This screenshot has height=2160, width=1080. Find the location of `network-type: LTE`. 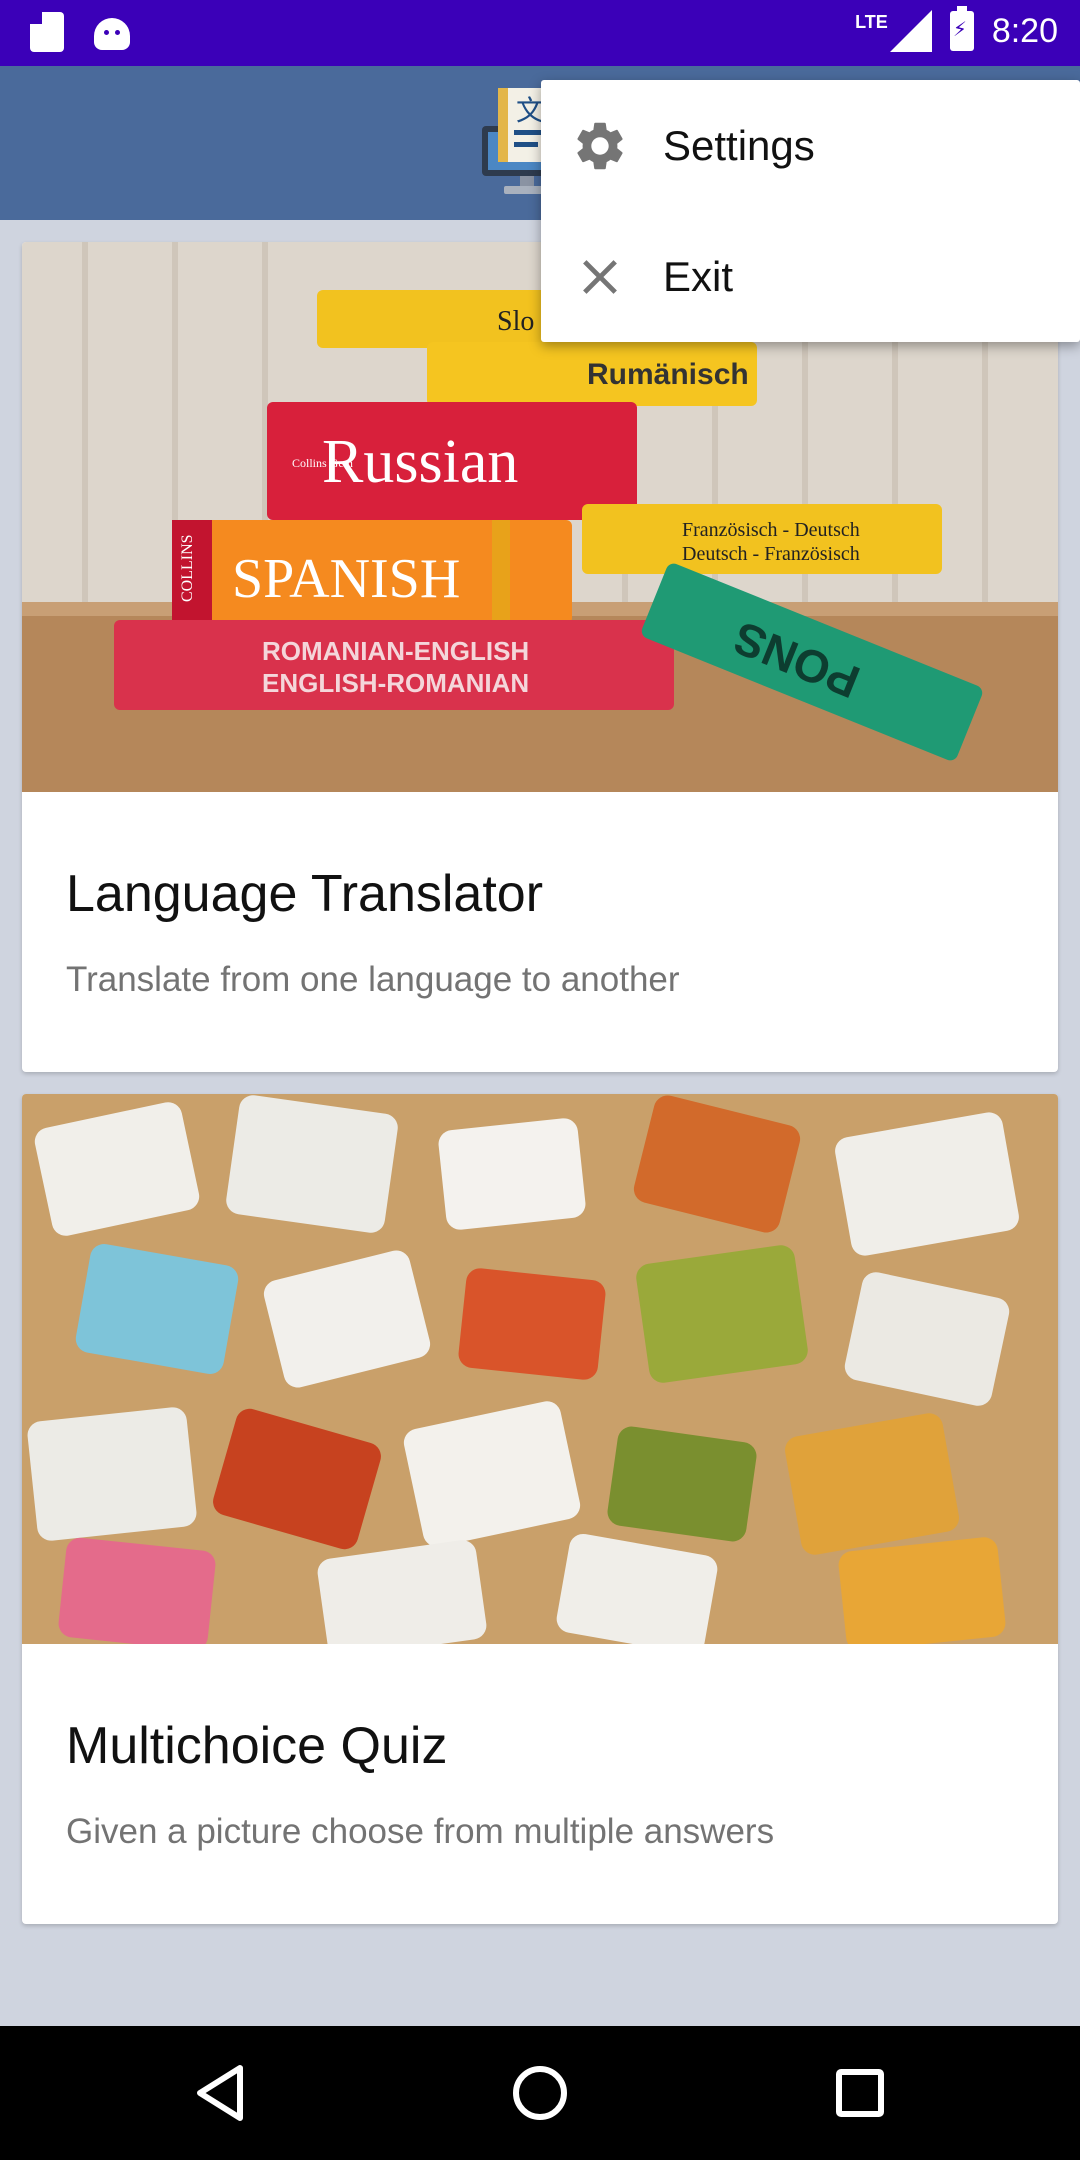

network-type: LTE is located at coordinates (871, 21).